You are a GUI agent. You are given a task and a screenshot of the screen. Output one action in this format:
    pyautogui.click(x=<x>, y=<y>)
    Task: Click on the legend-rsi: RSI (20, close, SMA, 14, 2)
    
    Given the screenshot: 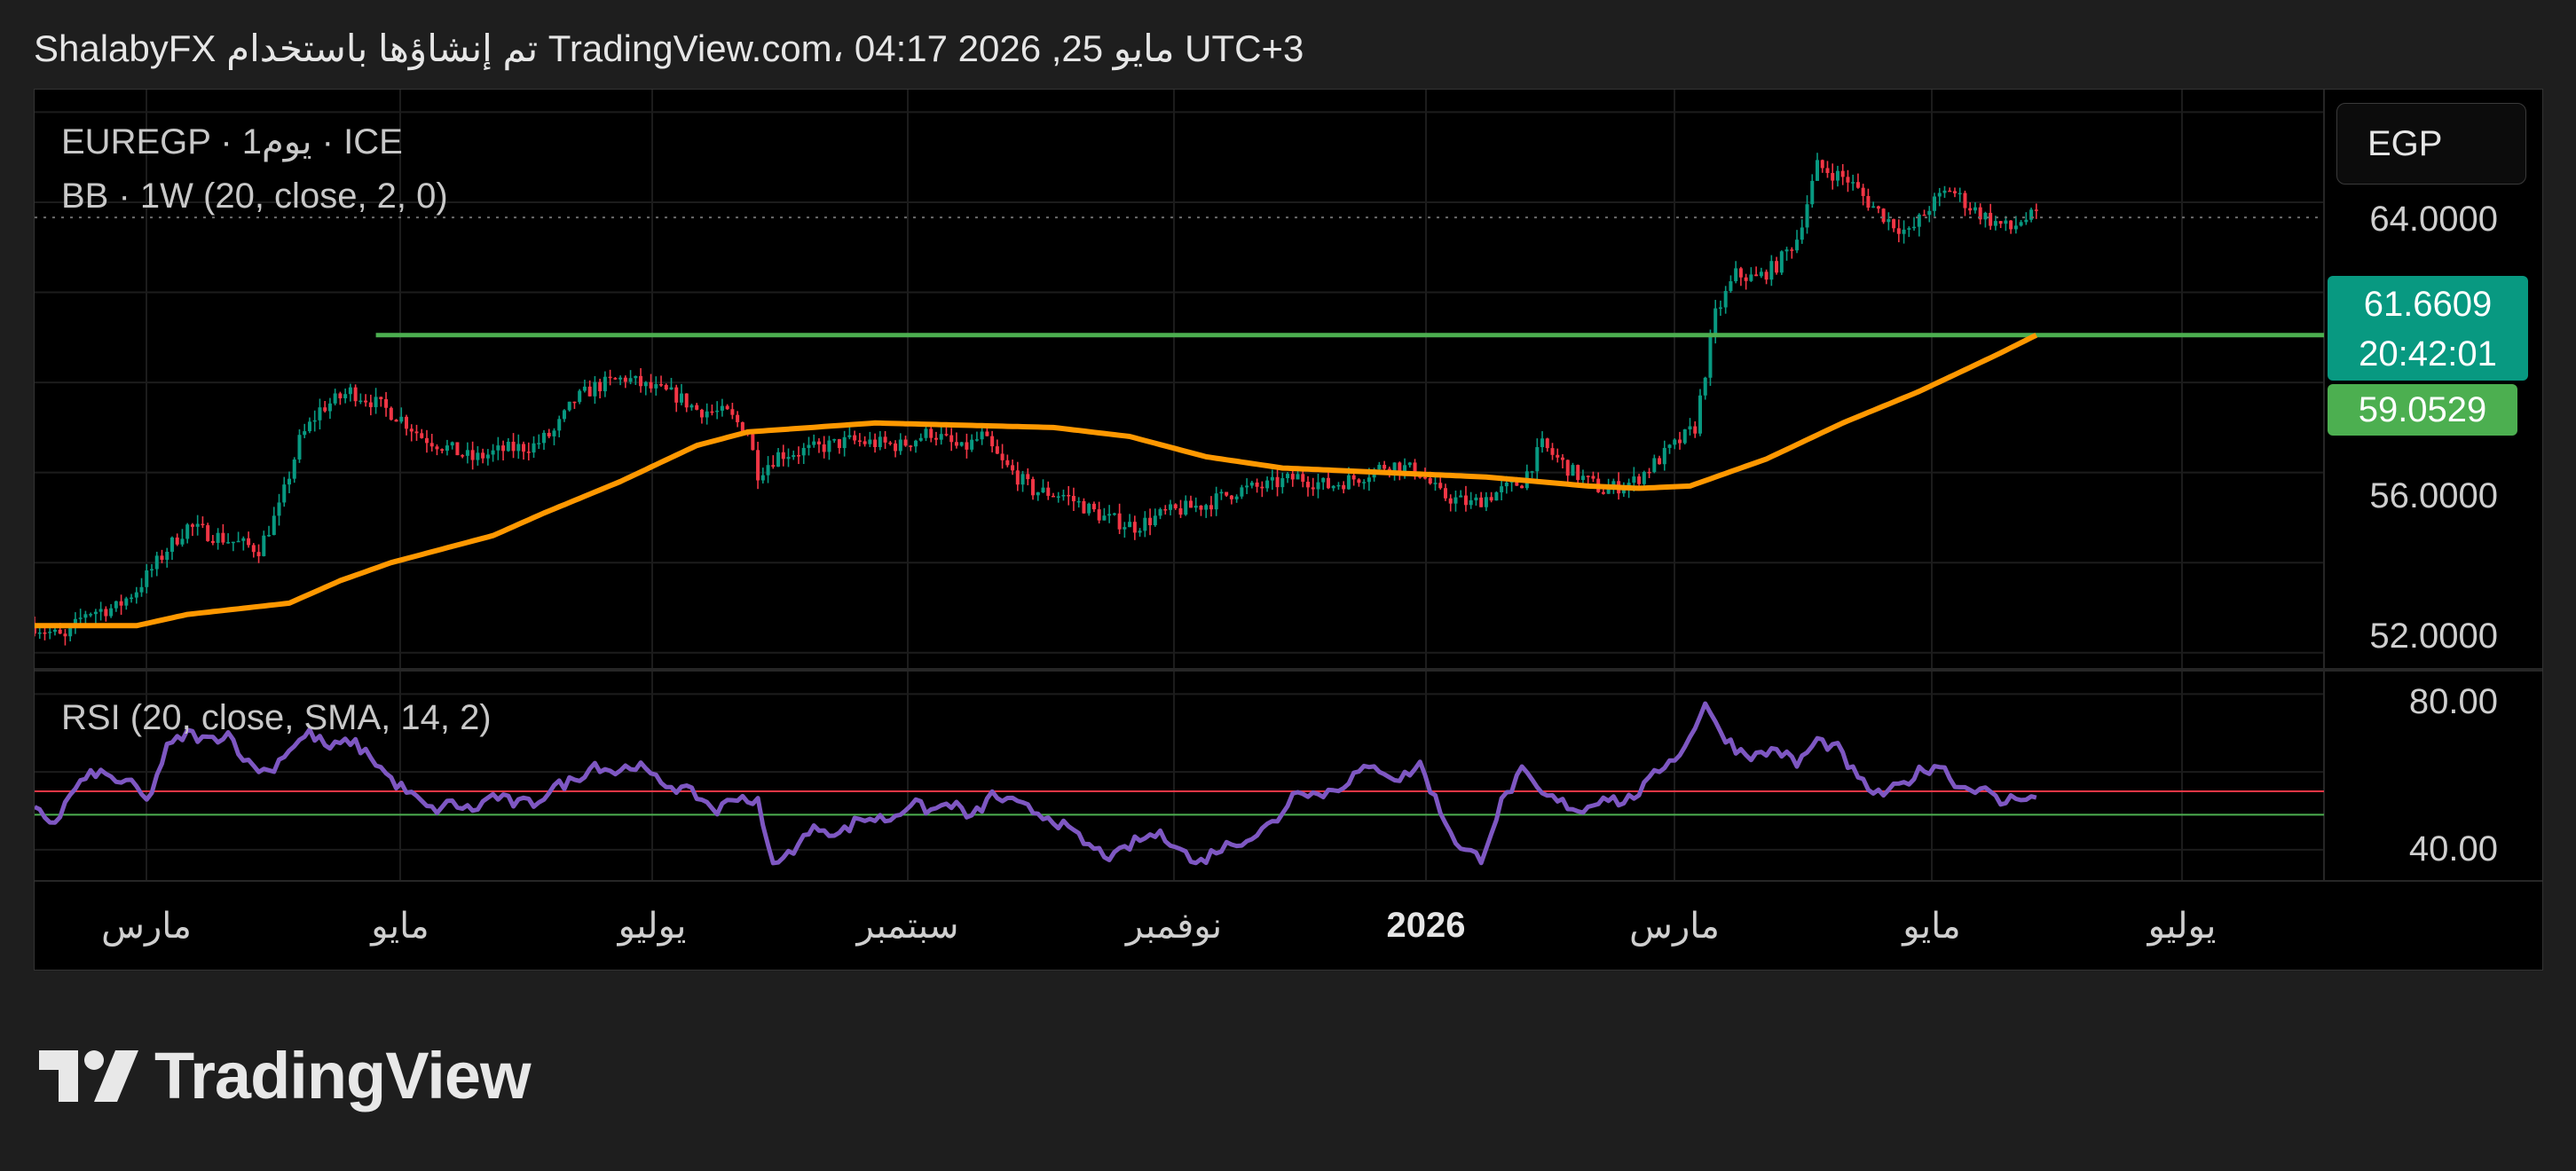 What is the action you would take?
    pyautogui.click(x=277, y=718)
    